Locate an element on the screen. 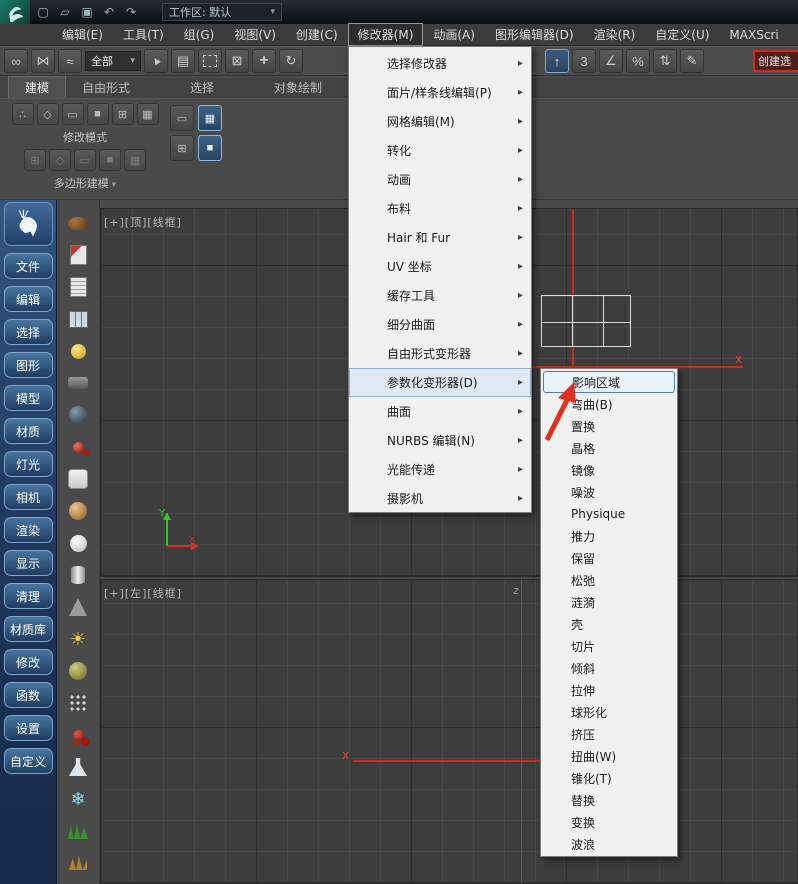  menu-views: 视图(V) is located at coordinates (255, 34).